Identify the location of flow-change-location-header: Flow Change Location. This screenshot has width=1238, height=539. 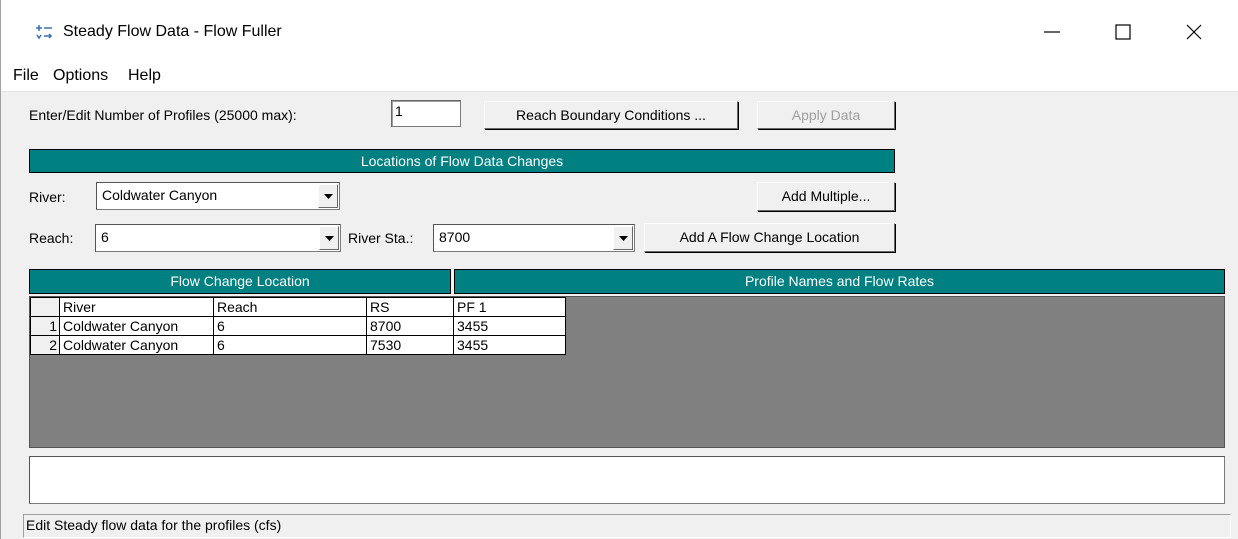
(240, 281).